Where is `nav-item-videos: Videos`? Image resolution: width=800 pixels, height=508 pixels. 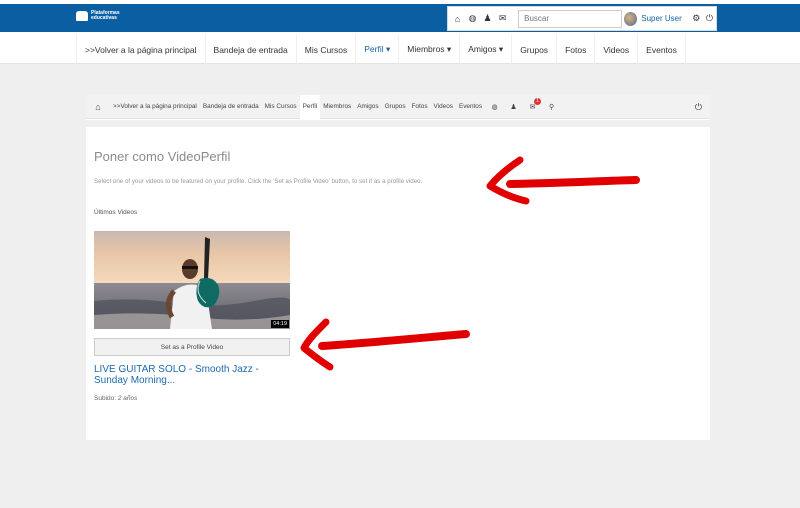 nav-item-videos: Videos is located at coordinates (617, 49).